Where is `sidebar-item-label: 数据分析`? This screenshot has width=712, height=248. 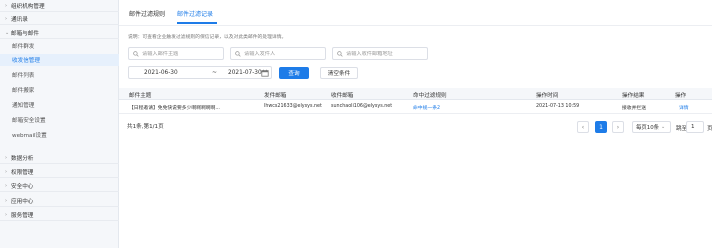 sidebar-item-label: 数据分析 is located at coordinates (22, 158).